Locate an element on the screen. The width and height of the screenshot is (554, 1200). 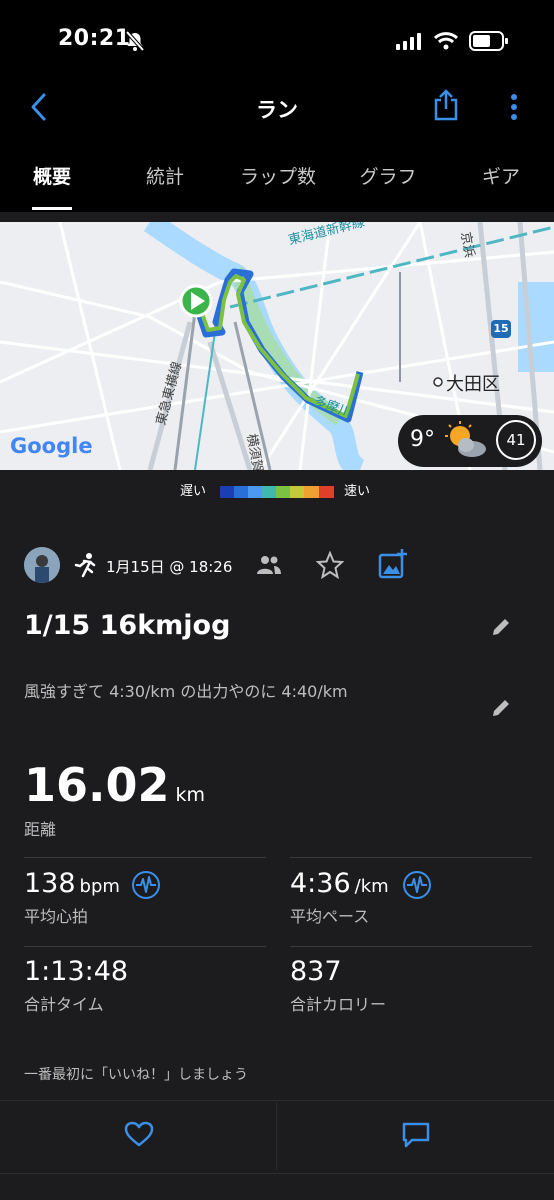
activity-description: 風強すぎて 4:30/km の出力やのに 4:40/km is located at coordinates (186, 691).